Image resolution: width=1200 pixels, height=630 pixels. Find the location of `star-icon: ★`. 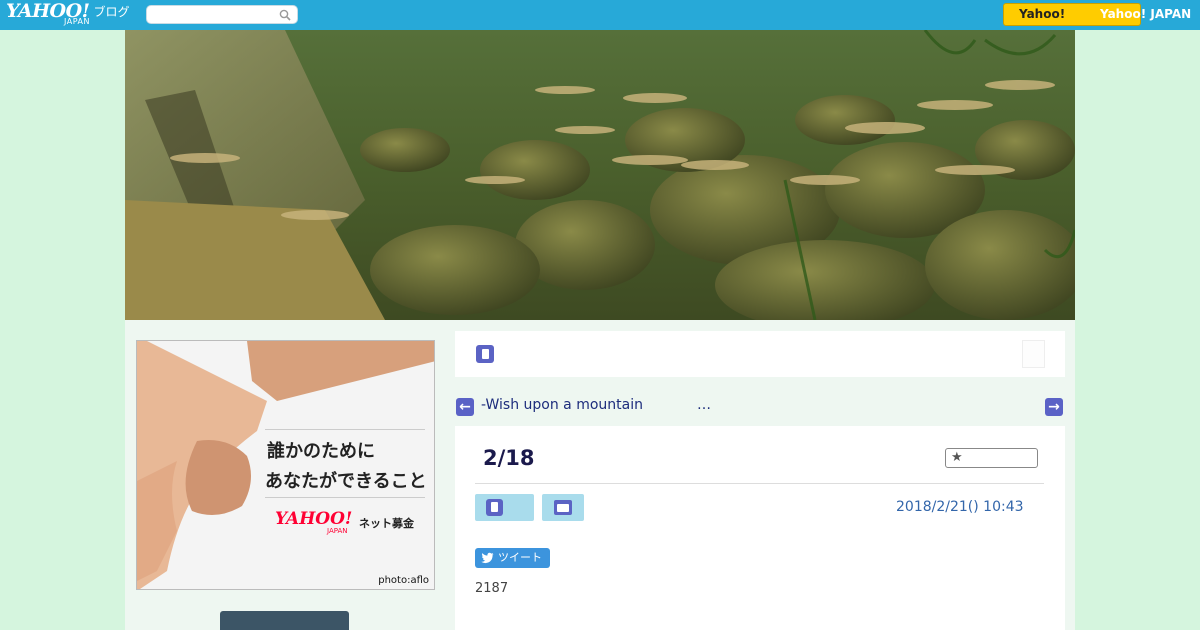

star-icon: ★ is located at coordinates (957, 457).